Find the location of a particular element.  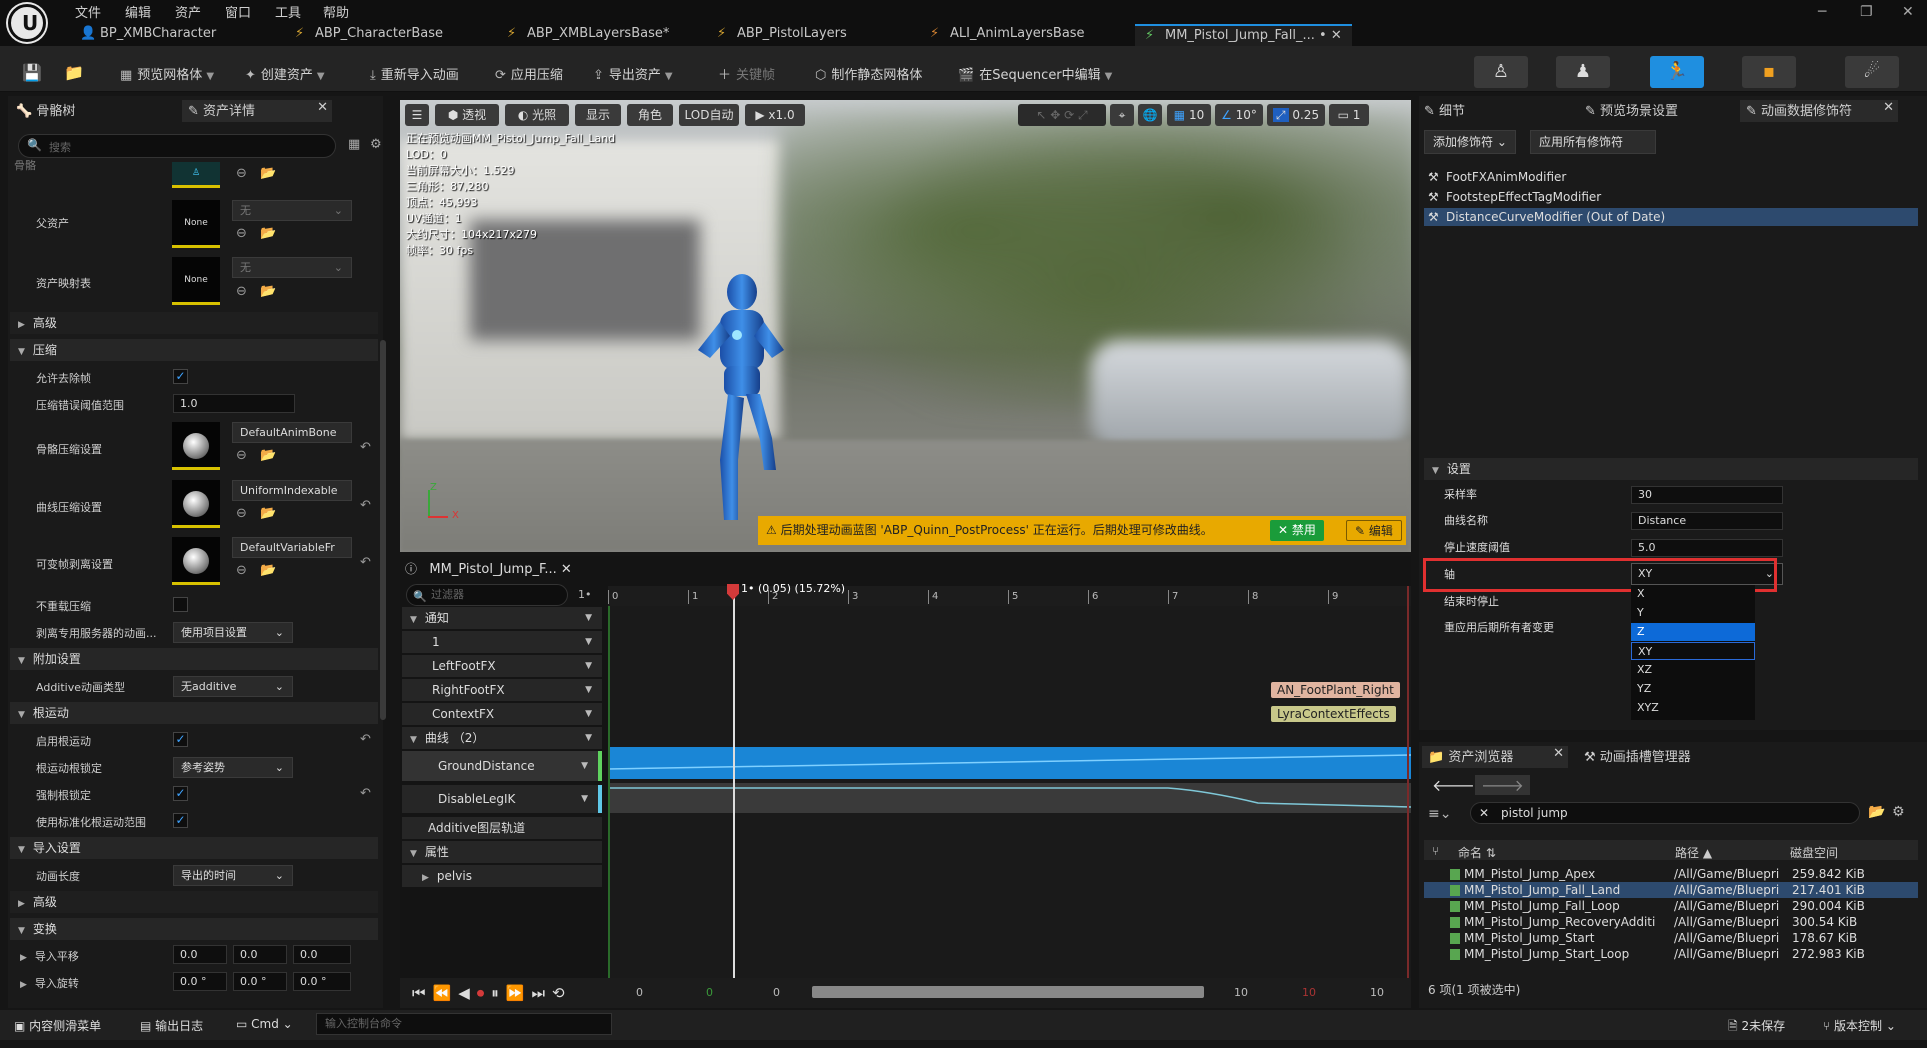

track-contextfx: ContextFX ▼ is located at coordinates (502, 714).